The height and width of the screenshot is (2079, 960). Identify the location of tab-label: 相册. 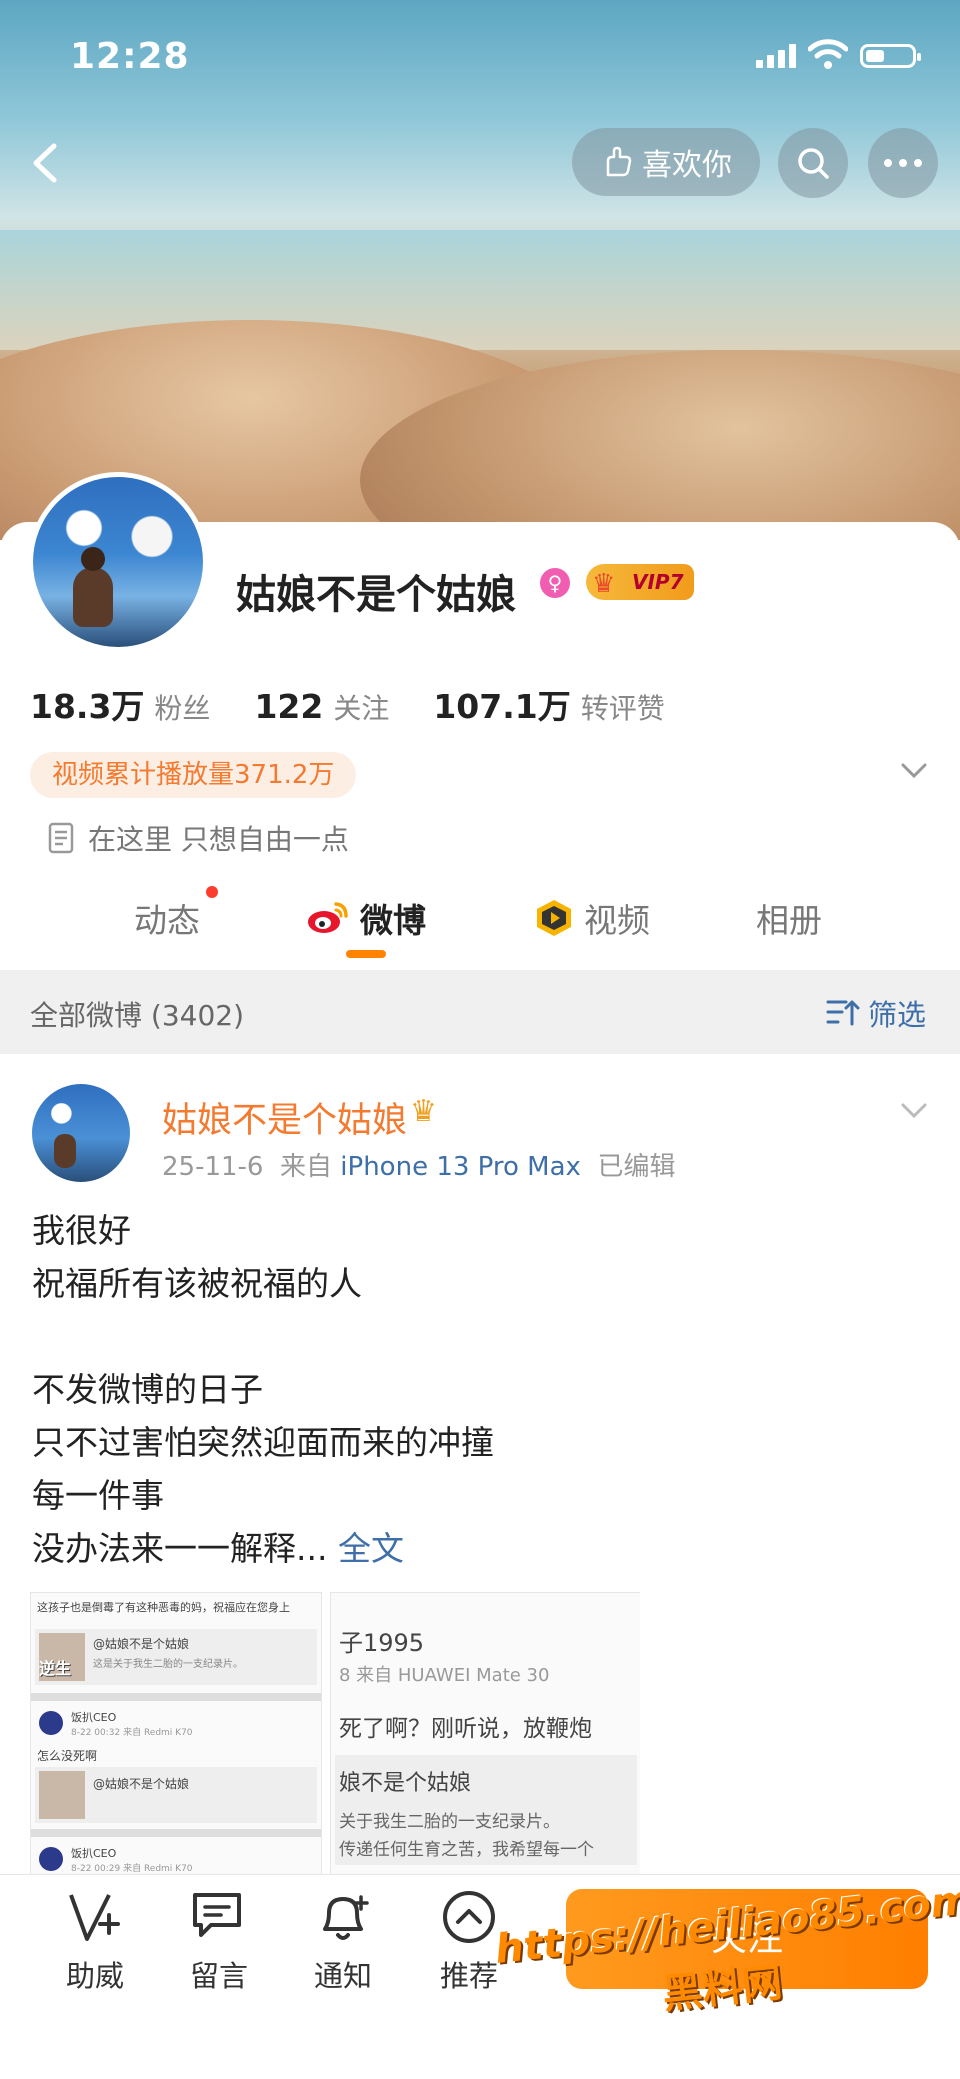
(789, 920).